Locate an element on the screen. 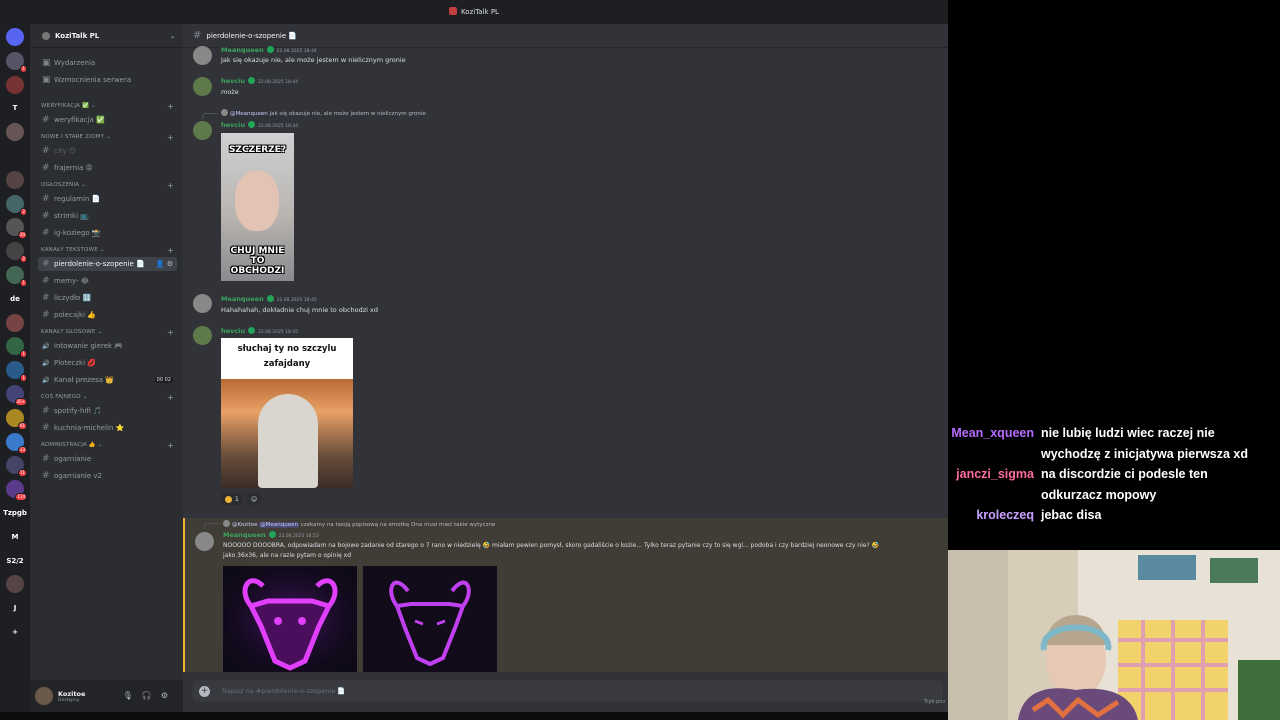 The height and width of the screenshot is (720, 1280). add-reaction-button: ☺ is located at coordinates (254, 499).